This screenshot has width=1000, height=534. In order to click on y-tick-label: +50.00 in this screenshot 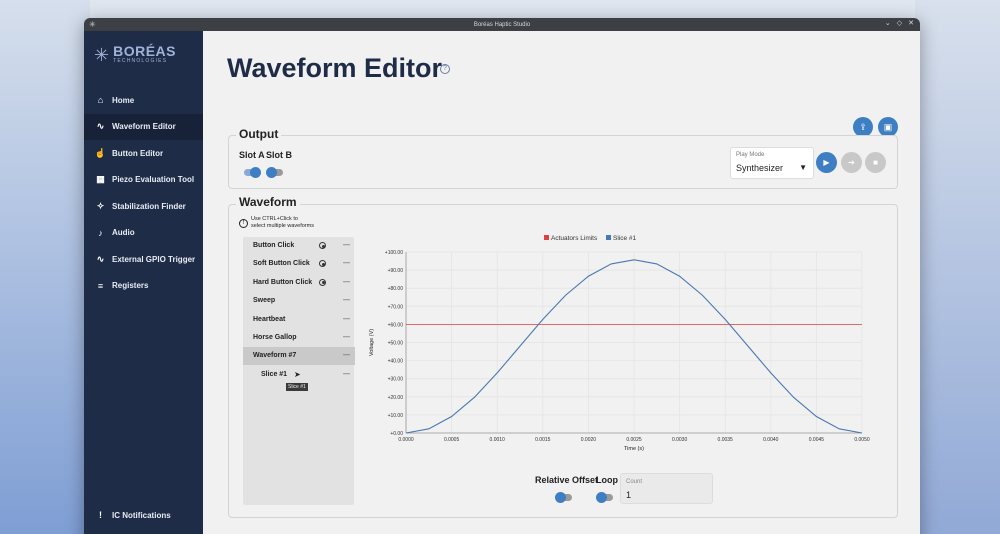, I will do `click(396, 344)`.